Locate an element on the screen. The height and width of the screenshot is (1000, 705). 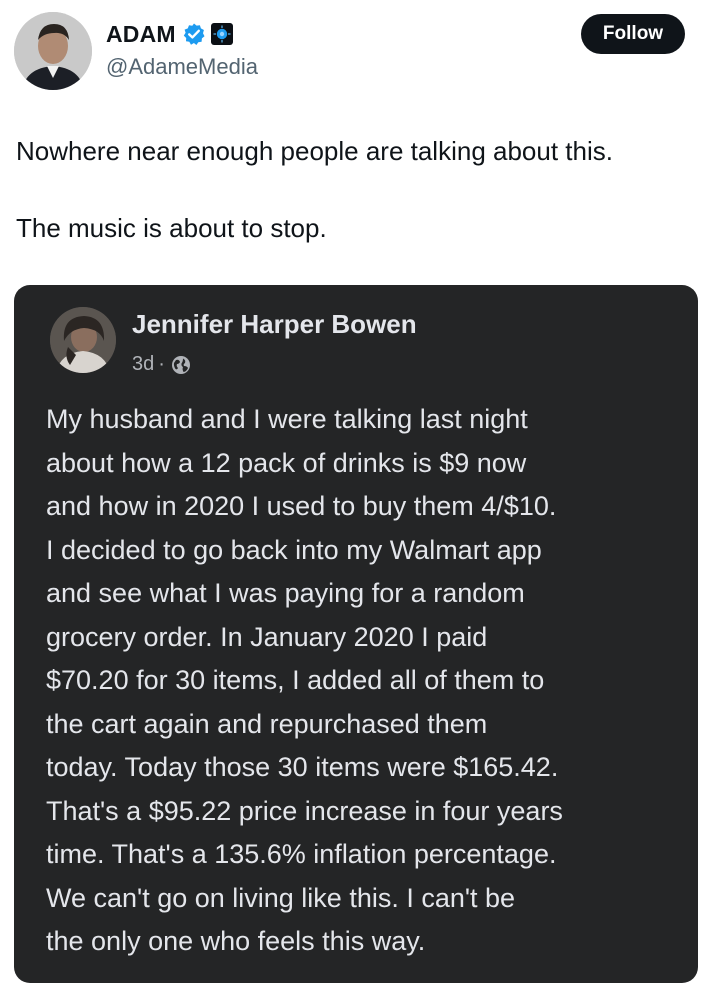
fb-post-meta: 3d · is located at coordinates (161, 364).